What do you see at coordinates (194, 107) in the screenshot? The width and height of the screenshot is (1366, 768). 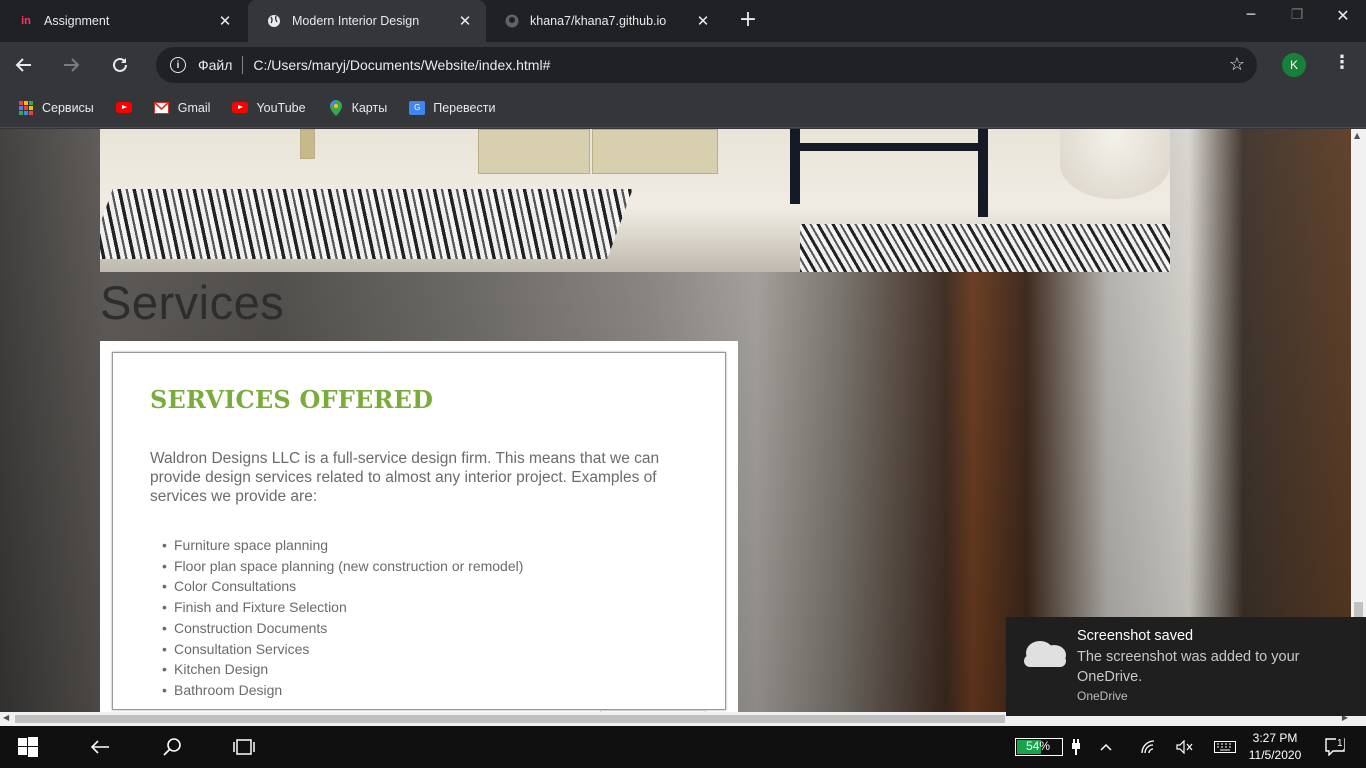 I see `bookmark-label: Gmail` at bounding box center [194, 107].